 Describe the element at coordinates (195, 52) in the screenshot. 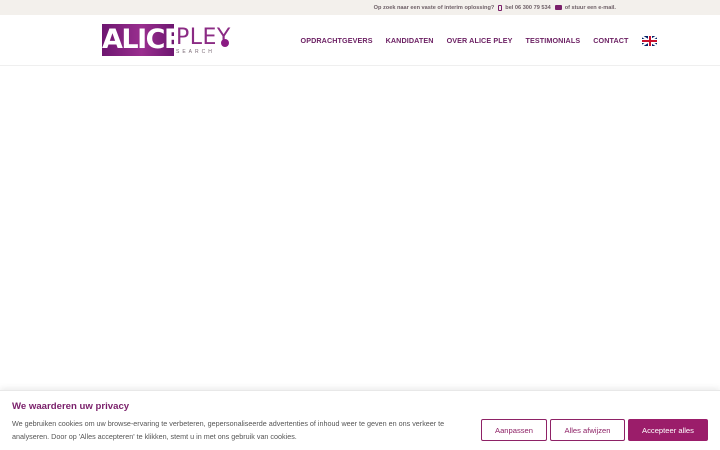

I see `logo-tagline: SEARCH` at that location.